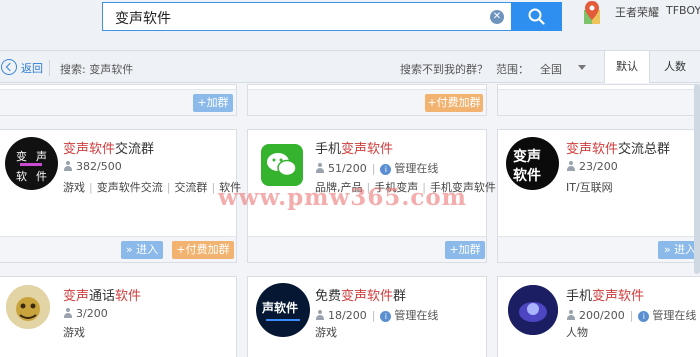 This screenshot has height=357, width=700. I want to click on card-footer: +付费加群, so click(367, 102).